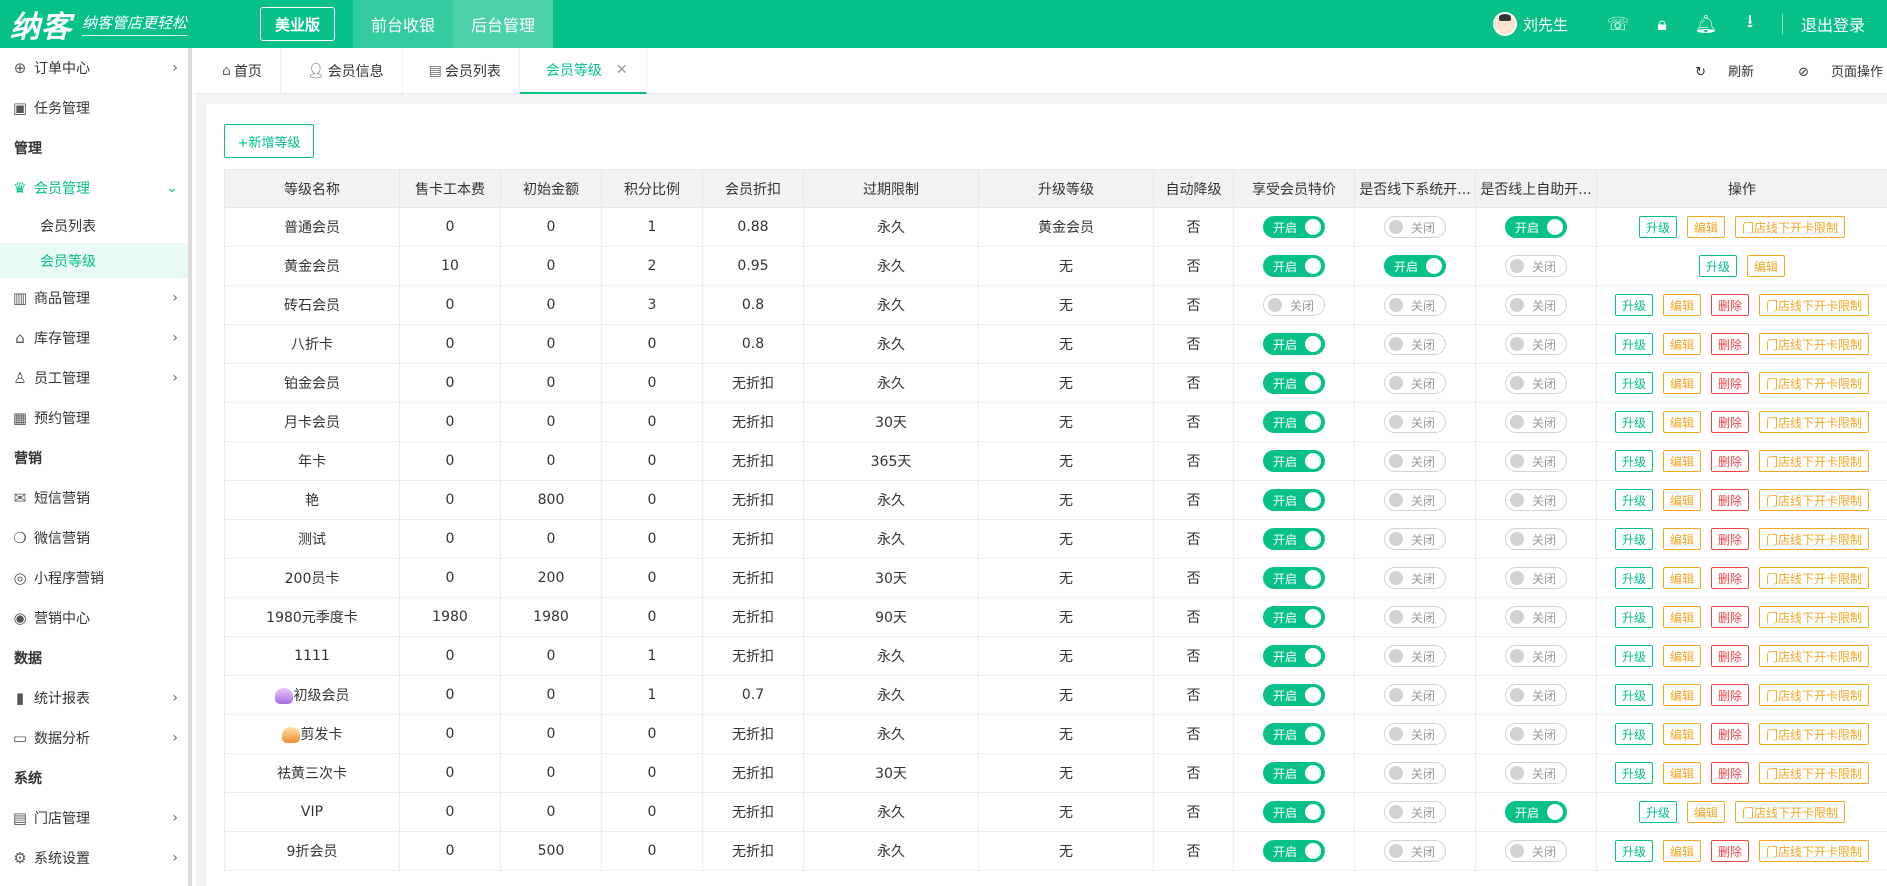 The image size is (1887, 886). I want to click on sidebar-item: ♛ 会员管理 ⌄, so click(94, 188).